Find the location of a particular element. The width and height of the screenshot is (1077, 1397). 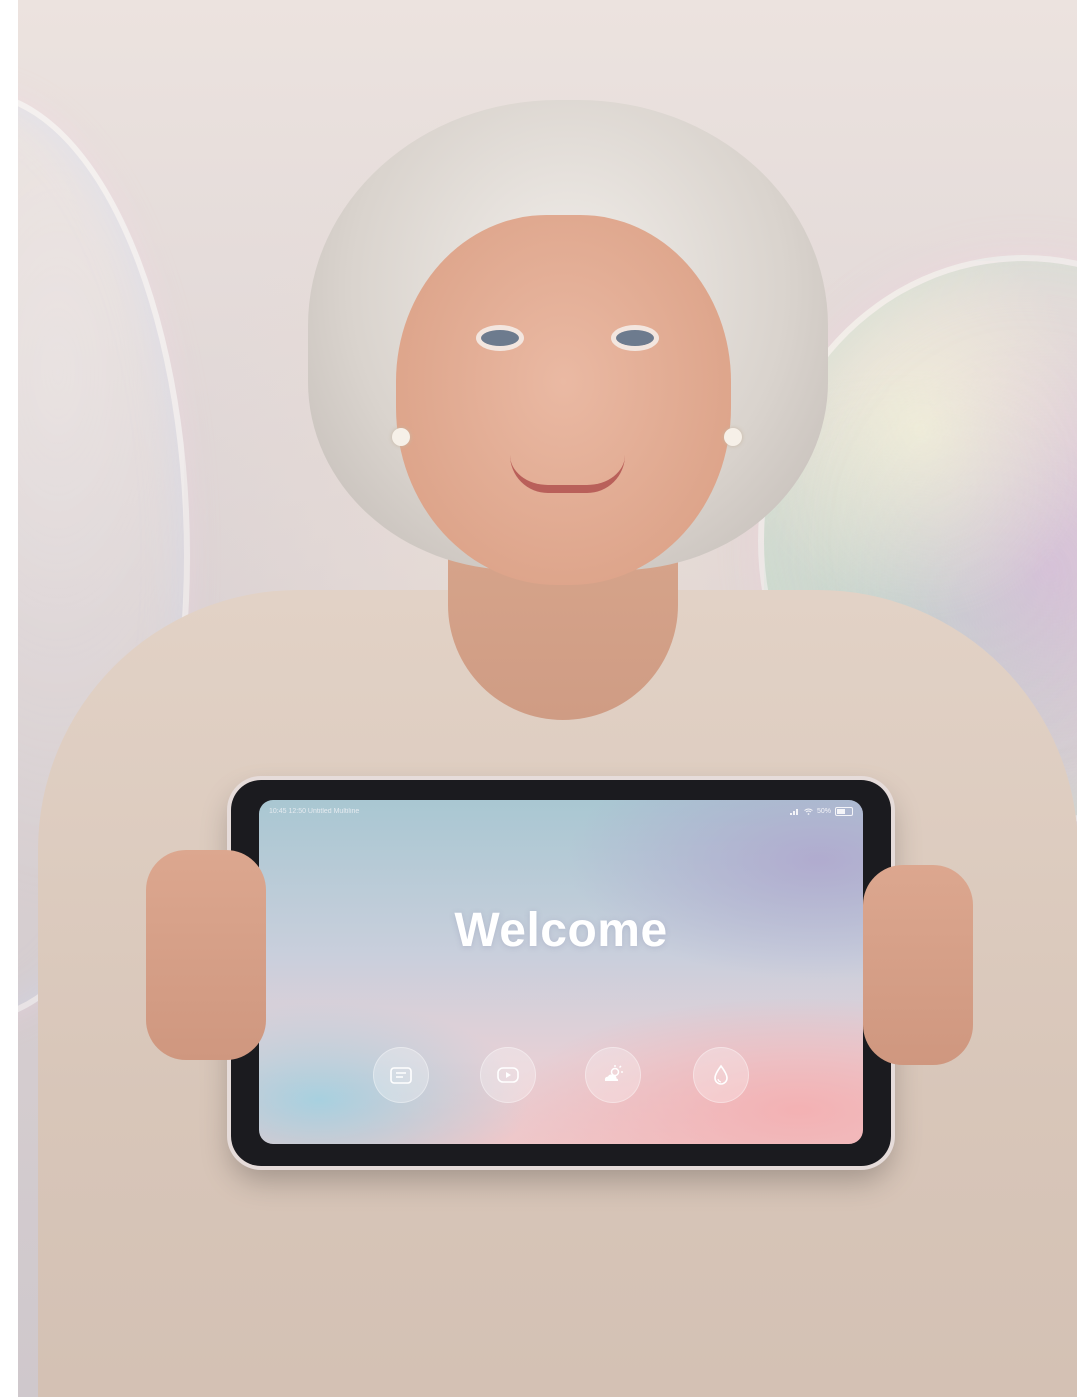

menu-card-button is located at coordinates (401, 1075).